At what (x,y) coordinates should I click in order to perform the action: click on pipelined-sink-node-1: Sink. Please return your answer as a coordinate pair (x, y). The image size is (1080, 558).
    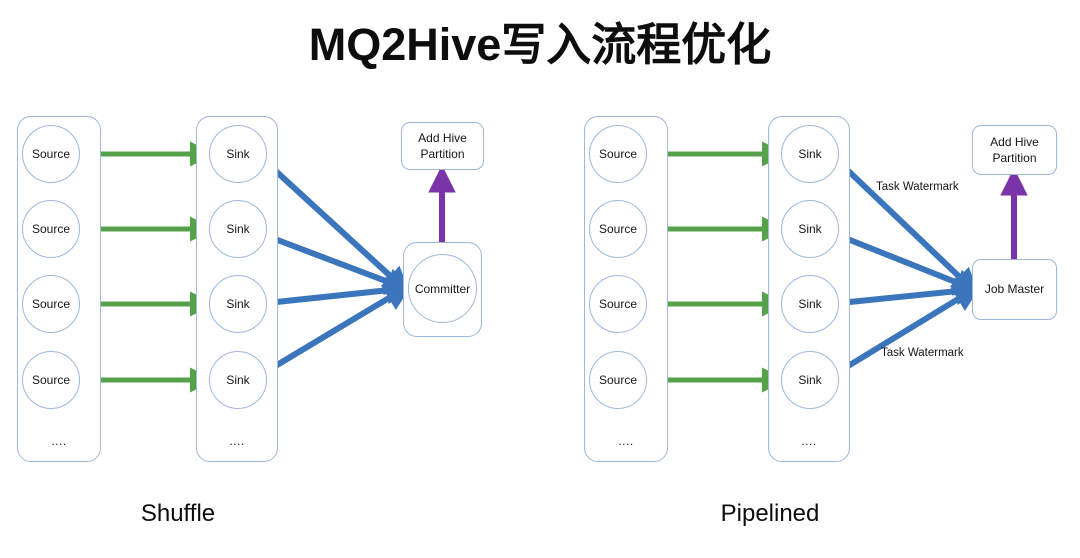
    Looking at the image, I should click on (810, 154).